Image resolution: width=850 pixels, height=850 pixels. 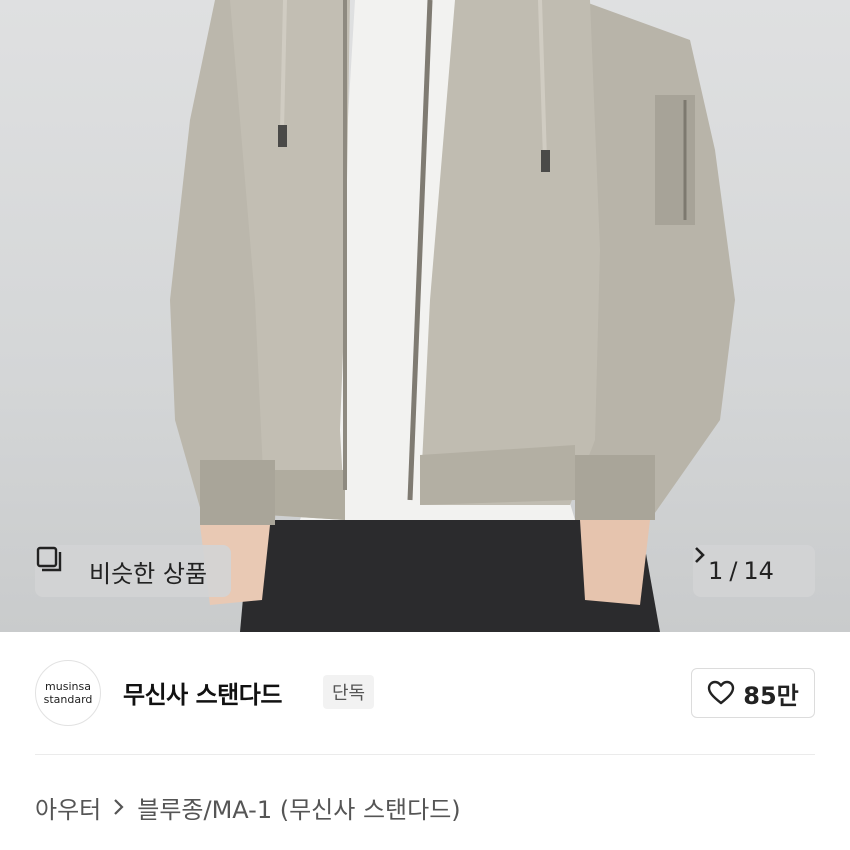 I want to click on breadcrumb: 아우터 블루종/MA-1 (무신사 스탠다드), so click(x=248, y=807).